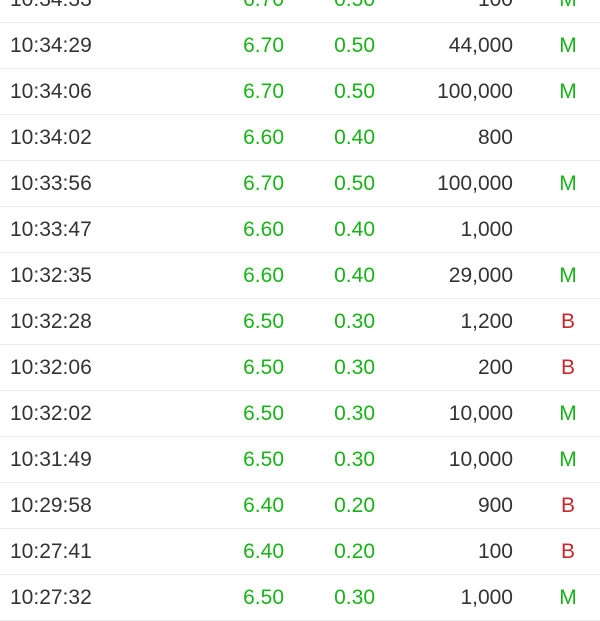 This screenshot has width=600, height=621. Describe the element at coordinates (51, 413) in the screenshot. I see `trade-time: 10:32:02` at that location.